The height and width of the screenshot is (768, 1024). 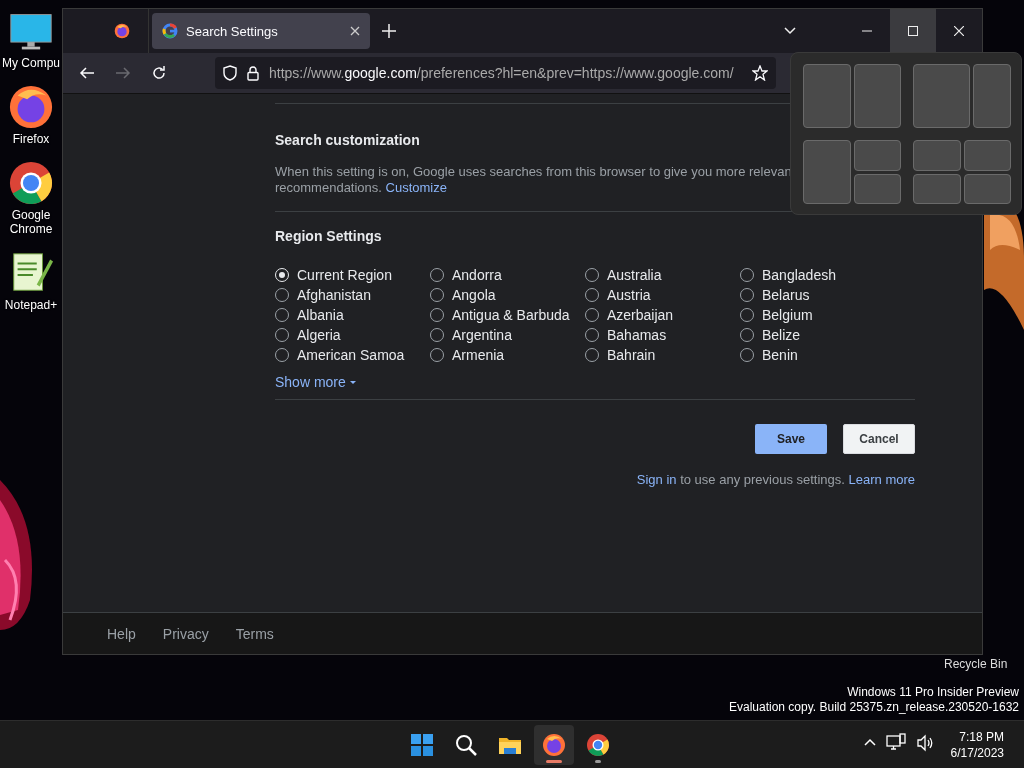 What do you see at coordinates (662, 335) in the screenshot?
I see `region-radio-option: Bahamas` at bounding box center [662, 335].